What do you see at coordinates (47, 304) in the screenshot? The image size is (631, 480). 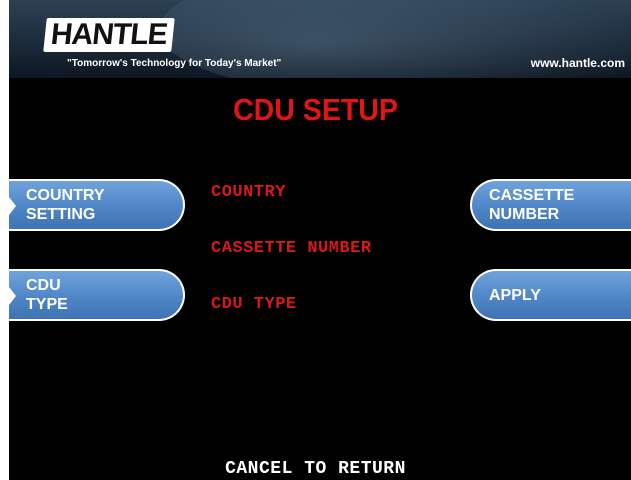 I see `button-label-line-2: TYPE` at bounding box center [47, 304].